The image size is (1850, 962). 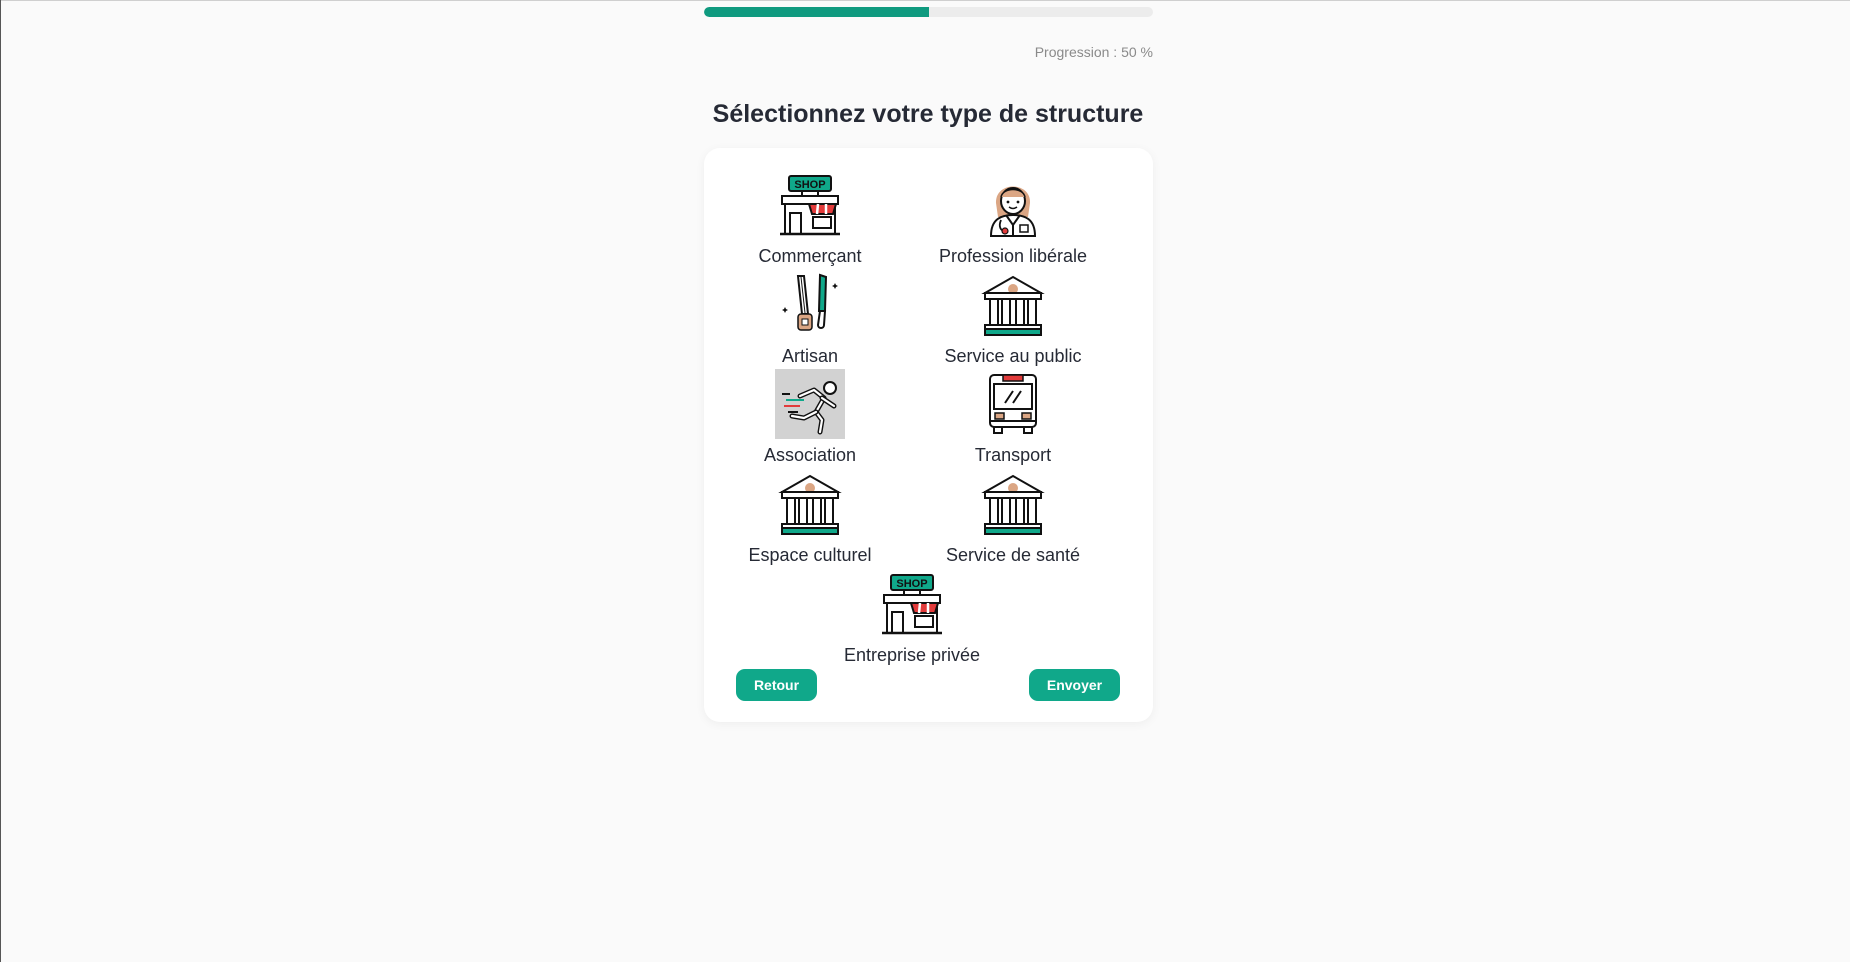 I want to click on left-border, so click(x=0, y=481).